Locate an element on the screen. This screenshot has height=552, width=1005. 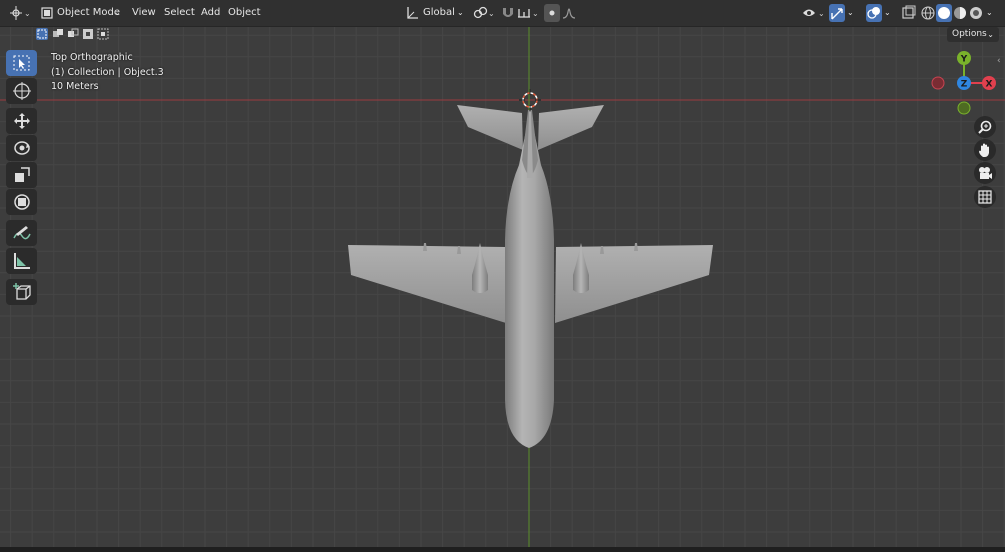
gizmo-dropdown: ⌄ is located at coordinates (853, 13).